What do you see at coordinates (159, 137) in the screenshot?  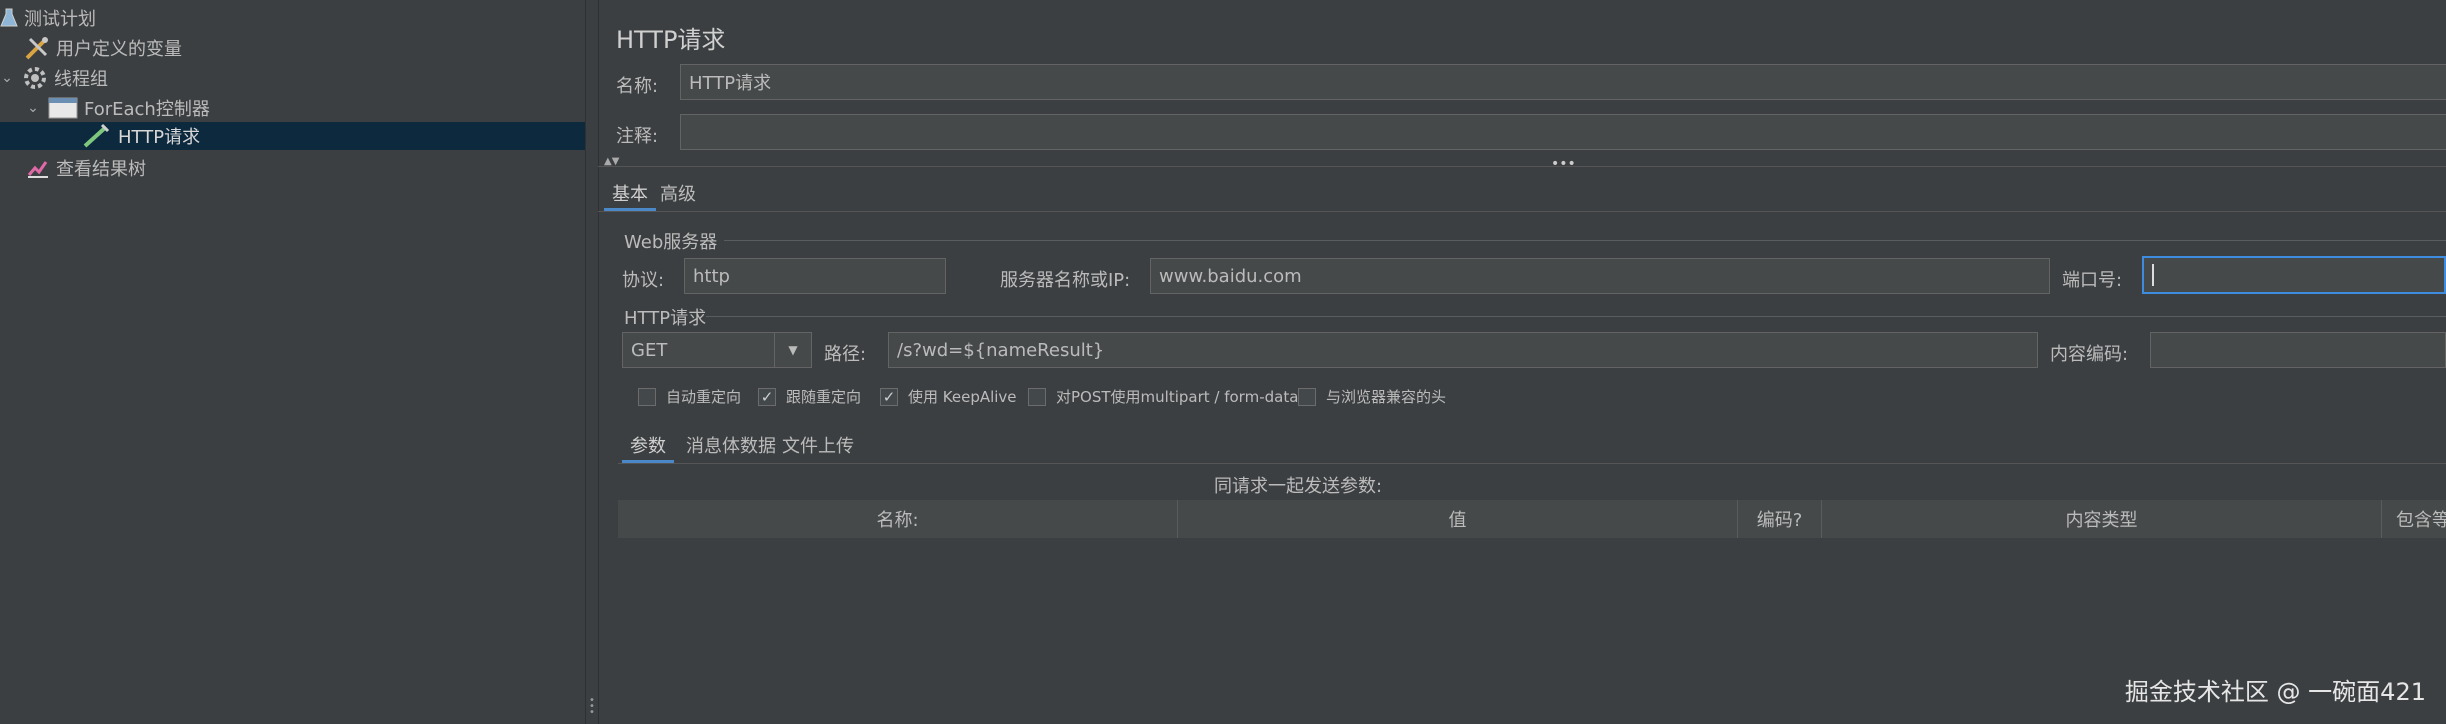 I see `tree-item-label: HTTP请求` at bounding box center [159, 137].